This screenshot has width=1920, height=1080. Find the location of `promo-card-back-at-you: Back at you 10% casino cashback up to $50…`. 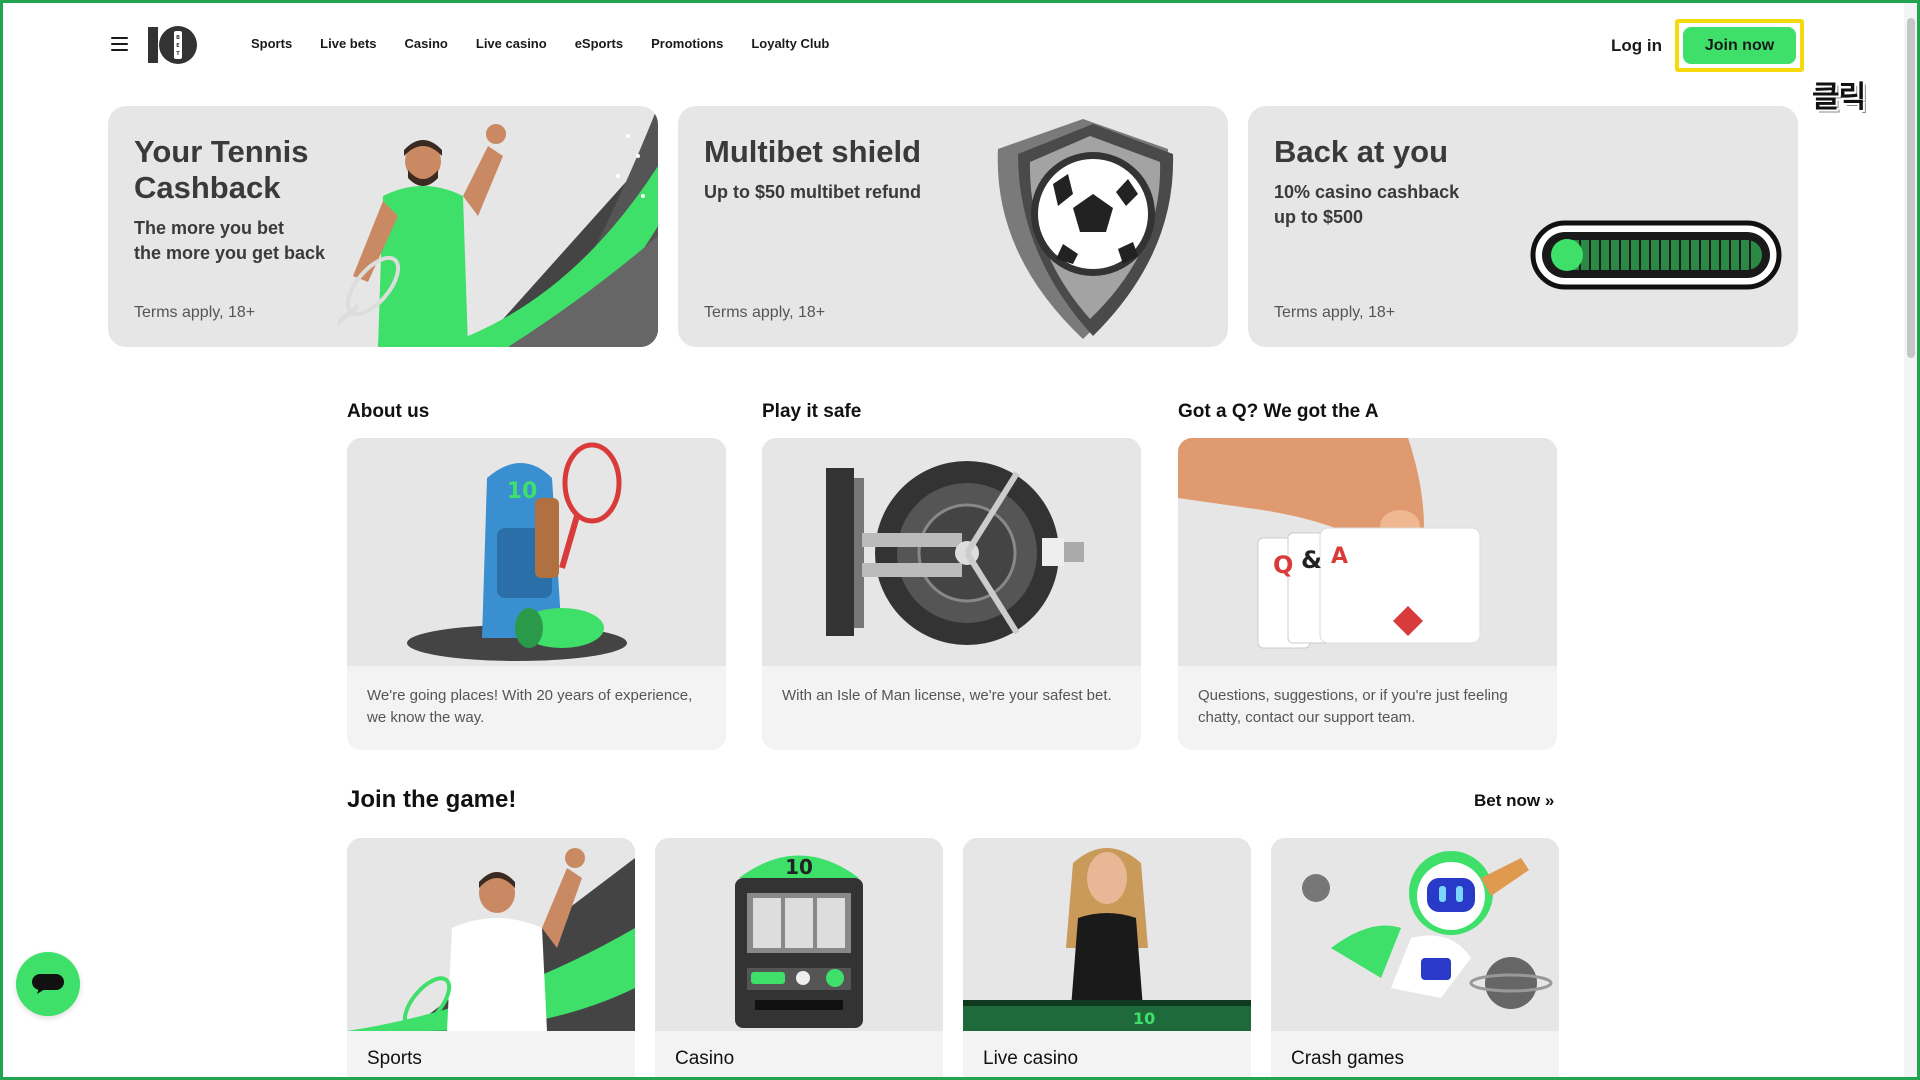

promo-card-back-at-you: Back at you 10% casino cashback up to $50… is located at coordinates (1523, 226).